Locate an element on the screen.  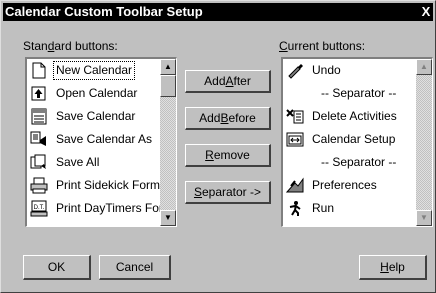
save-all-icon is located at coordinates (39, 162).